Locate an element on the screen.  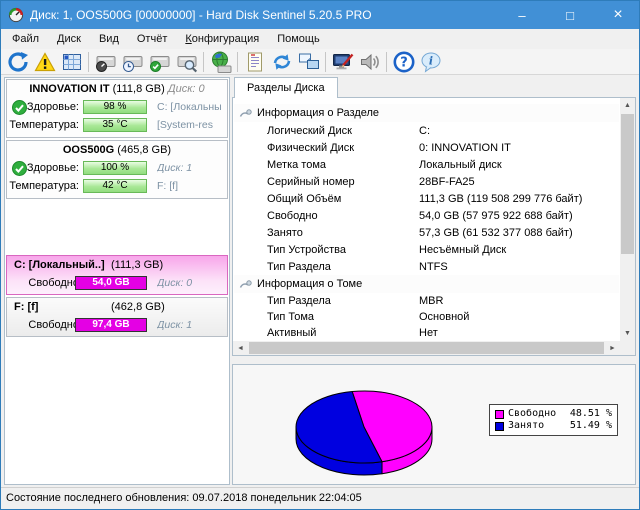
menu-item: Файл is located at coordinates (25, 39).